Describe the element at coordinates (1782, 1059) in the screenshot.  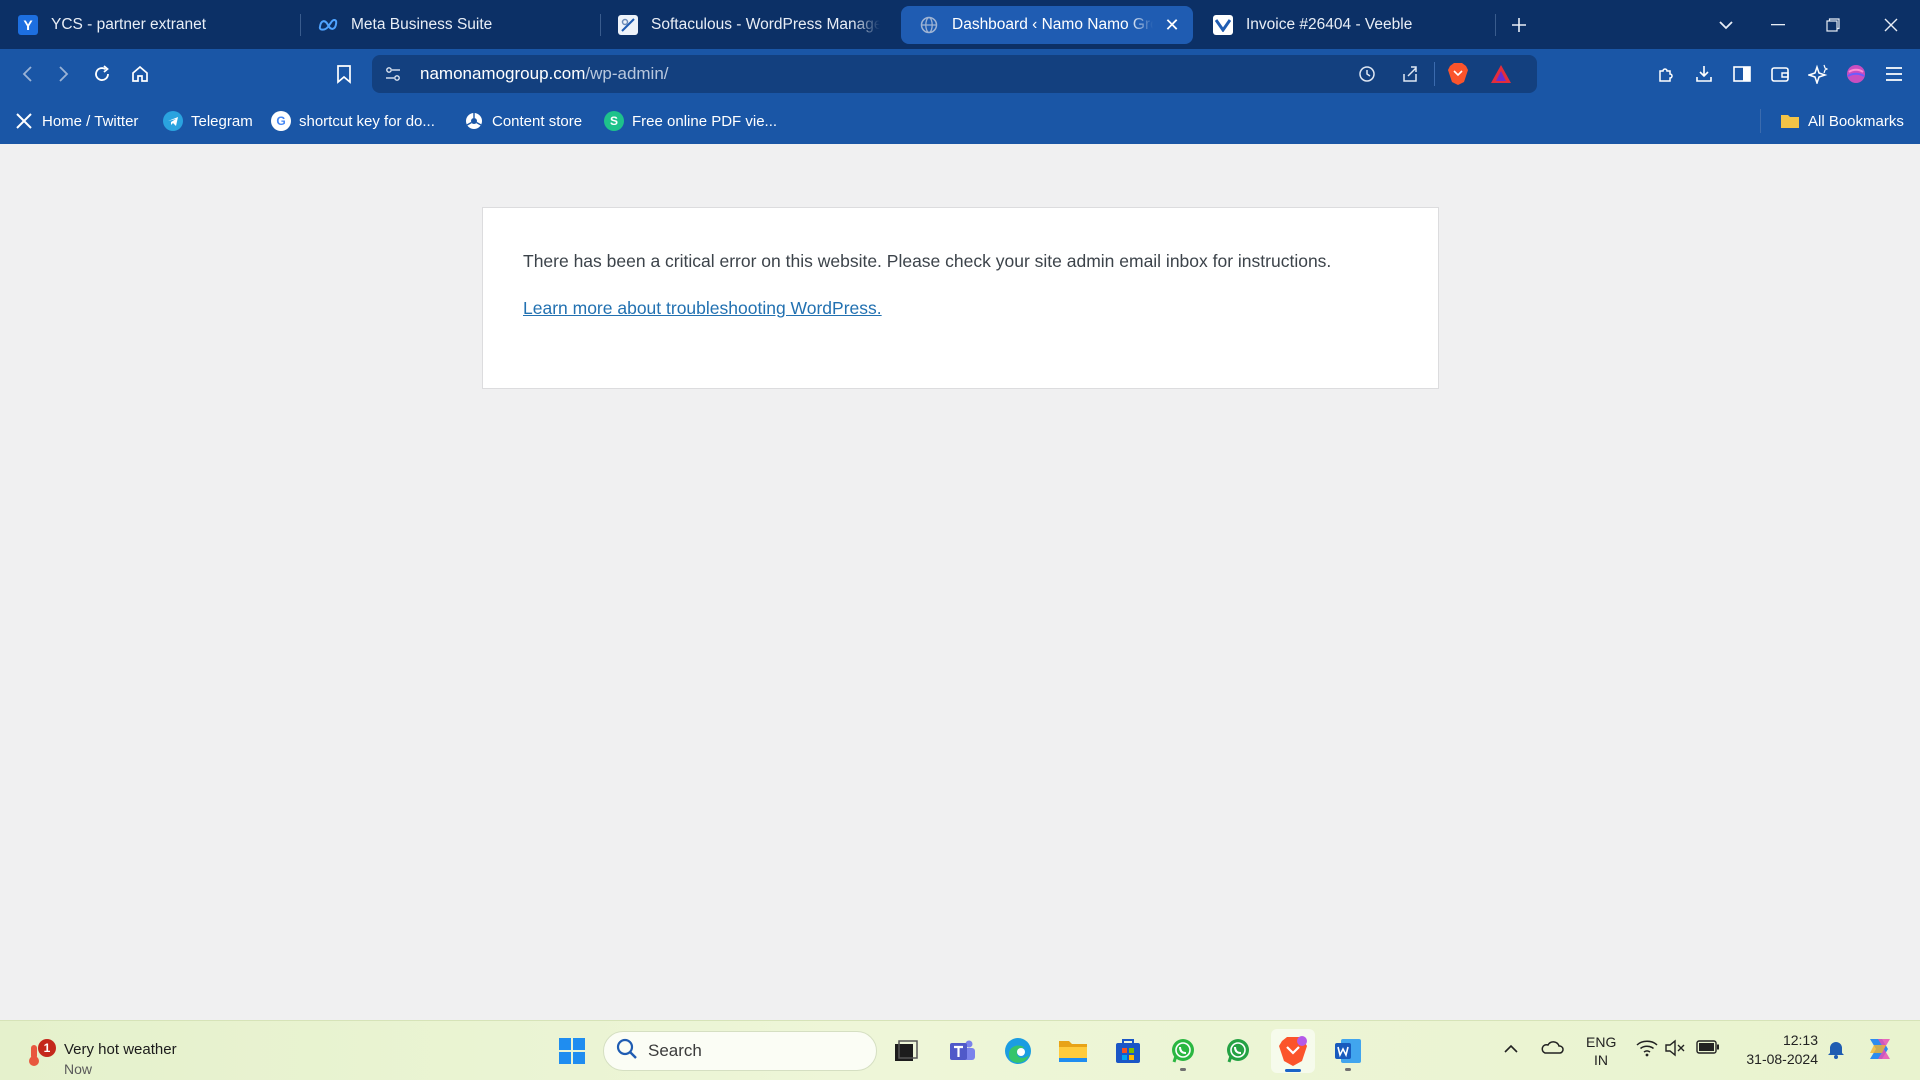
I see `clock-date: 31-08-2024` at that location.